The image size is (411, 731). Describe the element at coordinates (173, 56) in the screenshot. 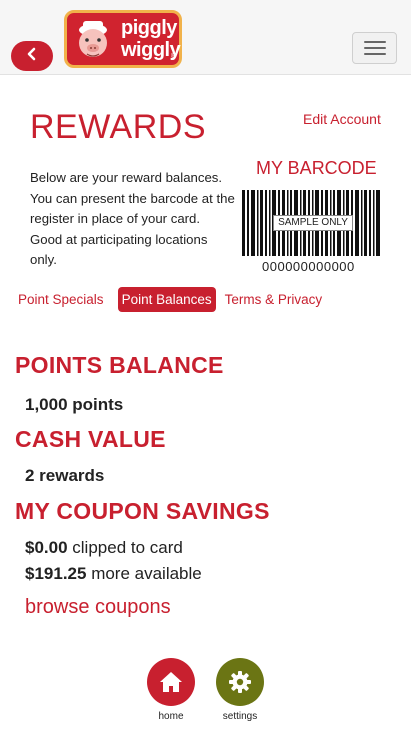

I see `registered-mark: ®` at that location.